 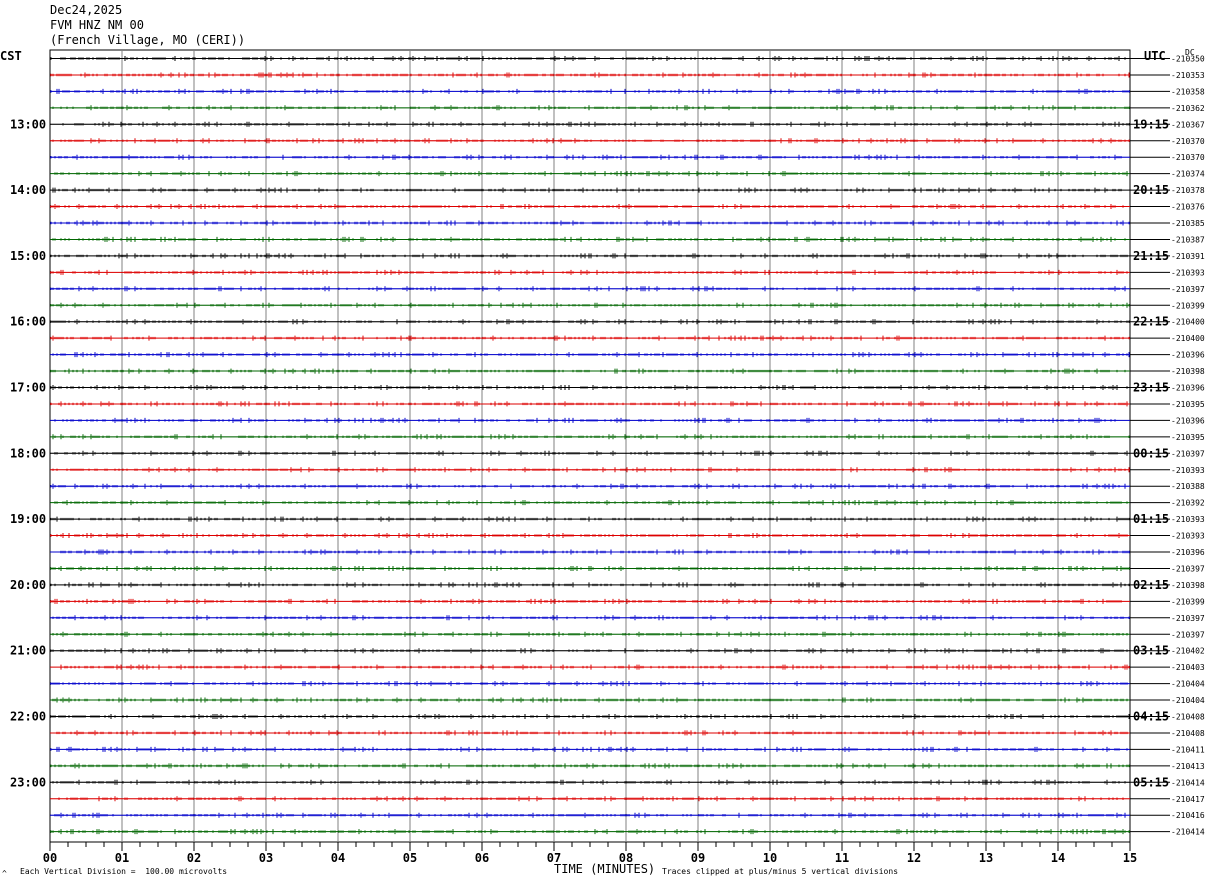 I want to click on dc-offset-label: -210387, so click(x=1188, y=239).